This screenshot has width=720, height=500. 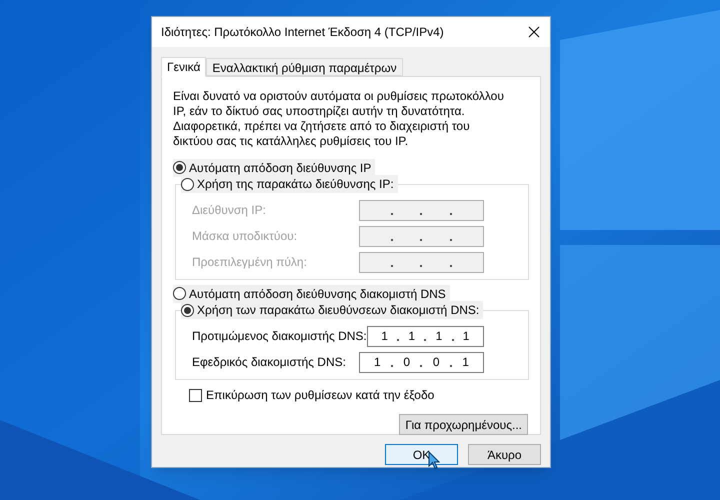 I want to click on radio-label: Αυτόματη απόδοση διεύθυνσης διακομιστή DNS, so click(x=317, y=294).